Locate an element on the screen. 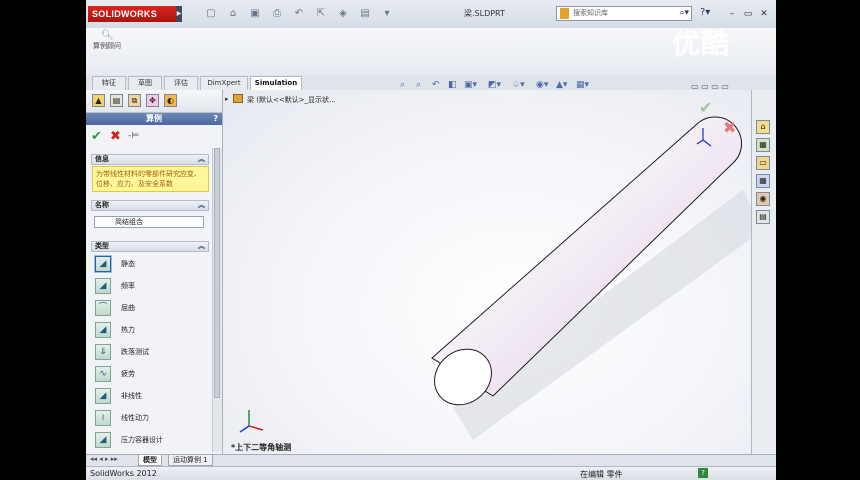 Image resolution: width=860 pixels, height=480 pixels. app-version: SolidWorks 2012 is located at coordinates (123, 473).